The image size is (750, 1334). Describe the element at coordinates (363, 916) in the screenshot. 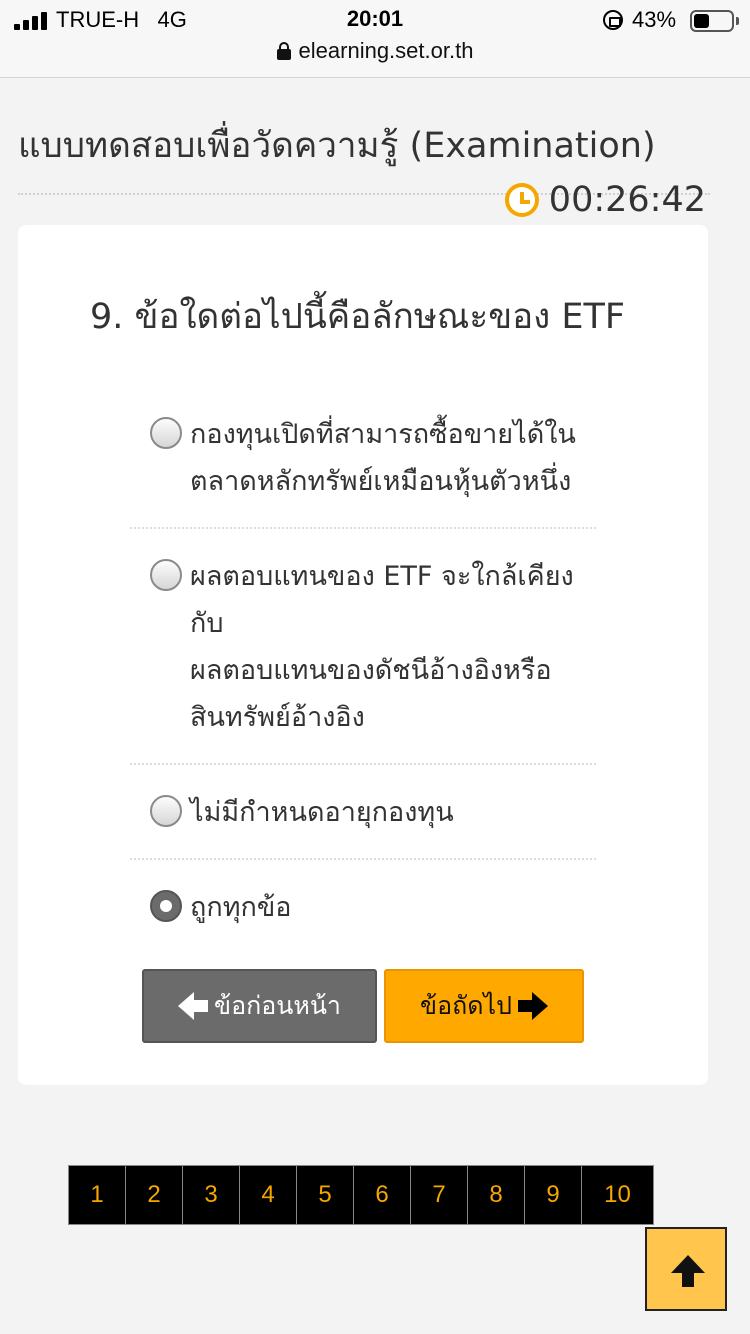

I see `answer-option-4: ถูกทุกข้อ` at that location.